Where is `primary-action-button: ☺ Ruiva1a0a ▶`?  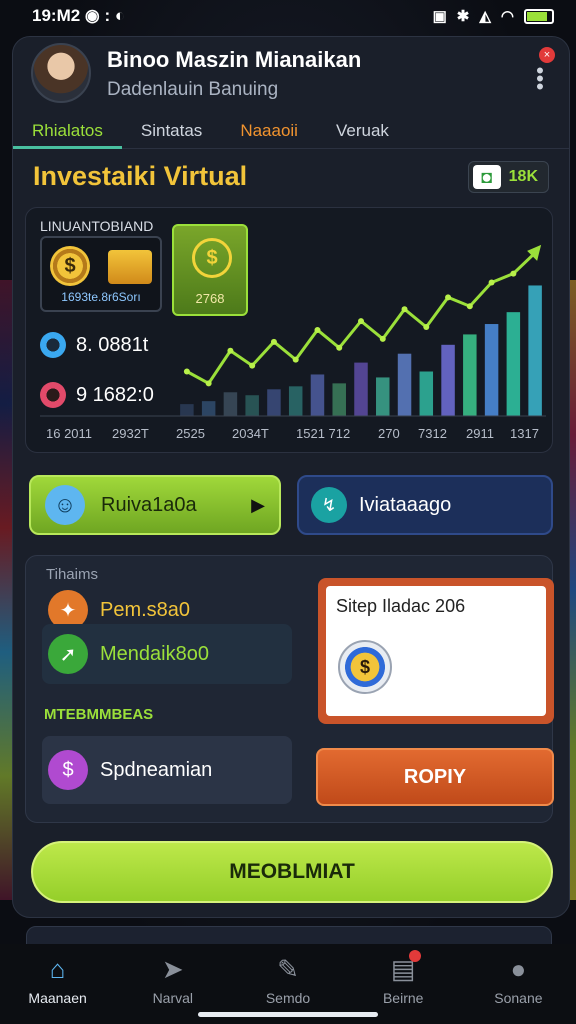 primary-action-button: ☺ Ruiva1a0a ▶ is located at coordinates (155, 505).